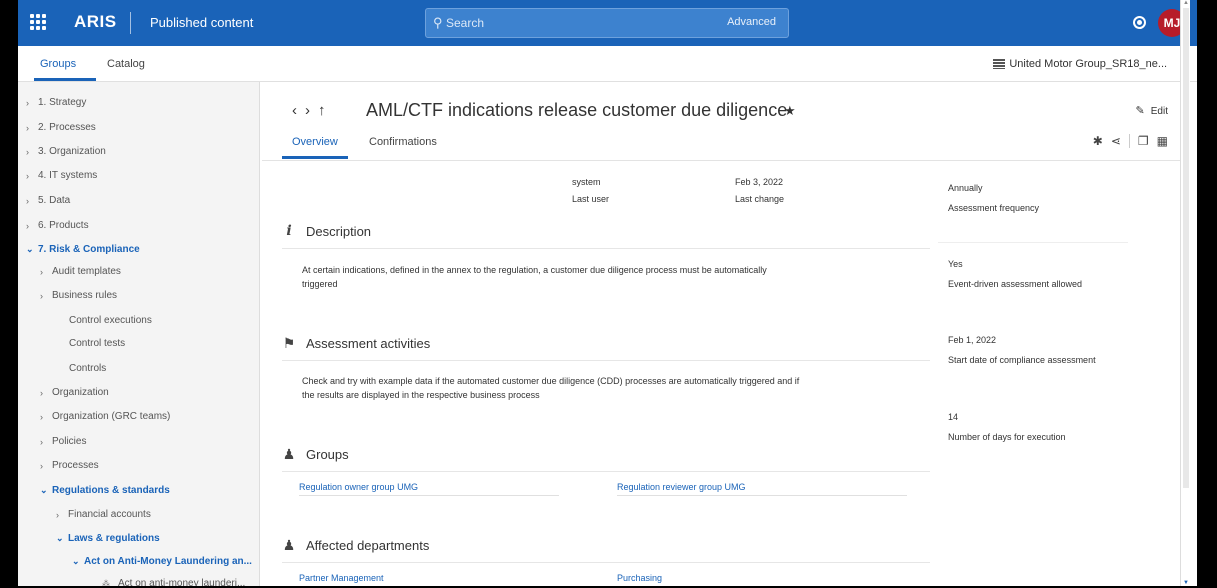 The height and width of the screenshot is (588, 1217). Describe the element at coordinates (85, 295) in the screenshot. I see `tree-item-label: Business rules` at that location.